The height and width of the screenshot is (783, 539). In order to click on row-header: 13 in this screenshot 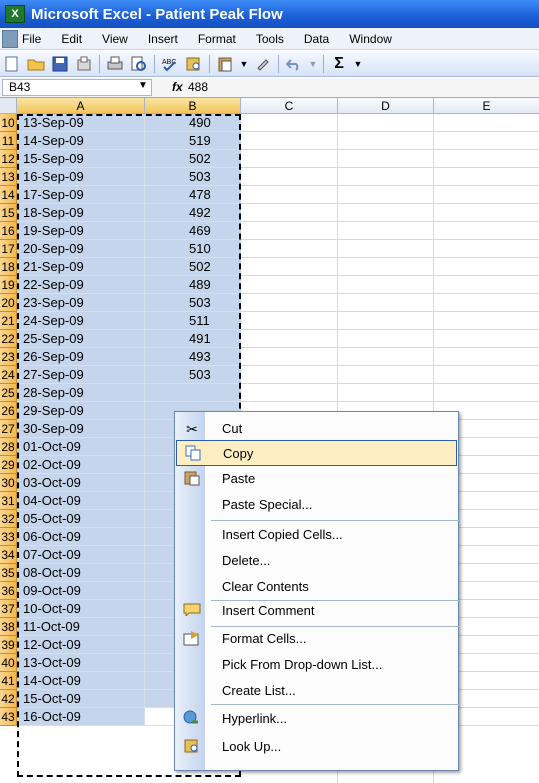, I will do `click(8, 177)`.